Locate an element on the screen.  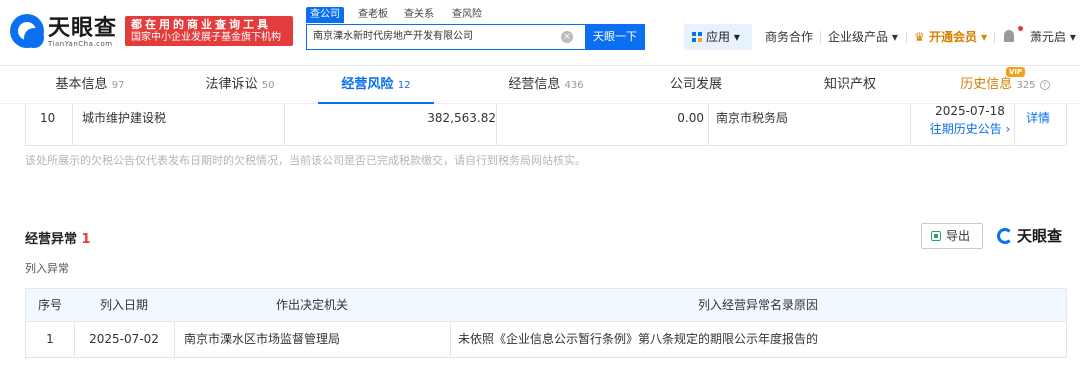
nav-enterprise-products: 企业级产品 ▾ is located at coordinates (863, 37).